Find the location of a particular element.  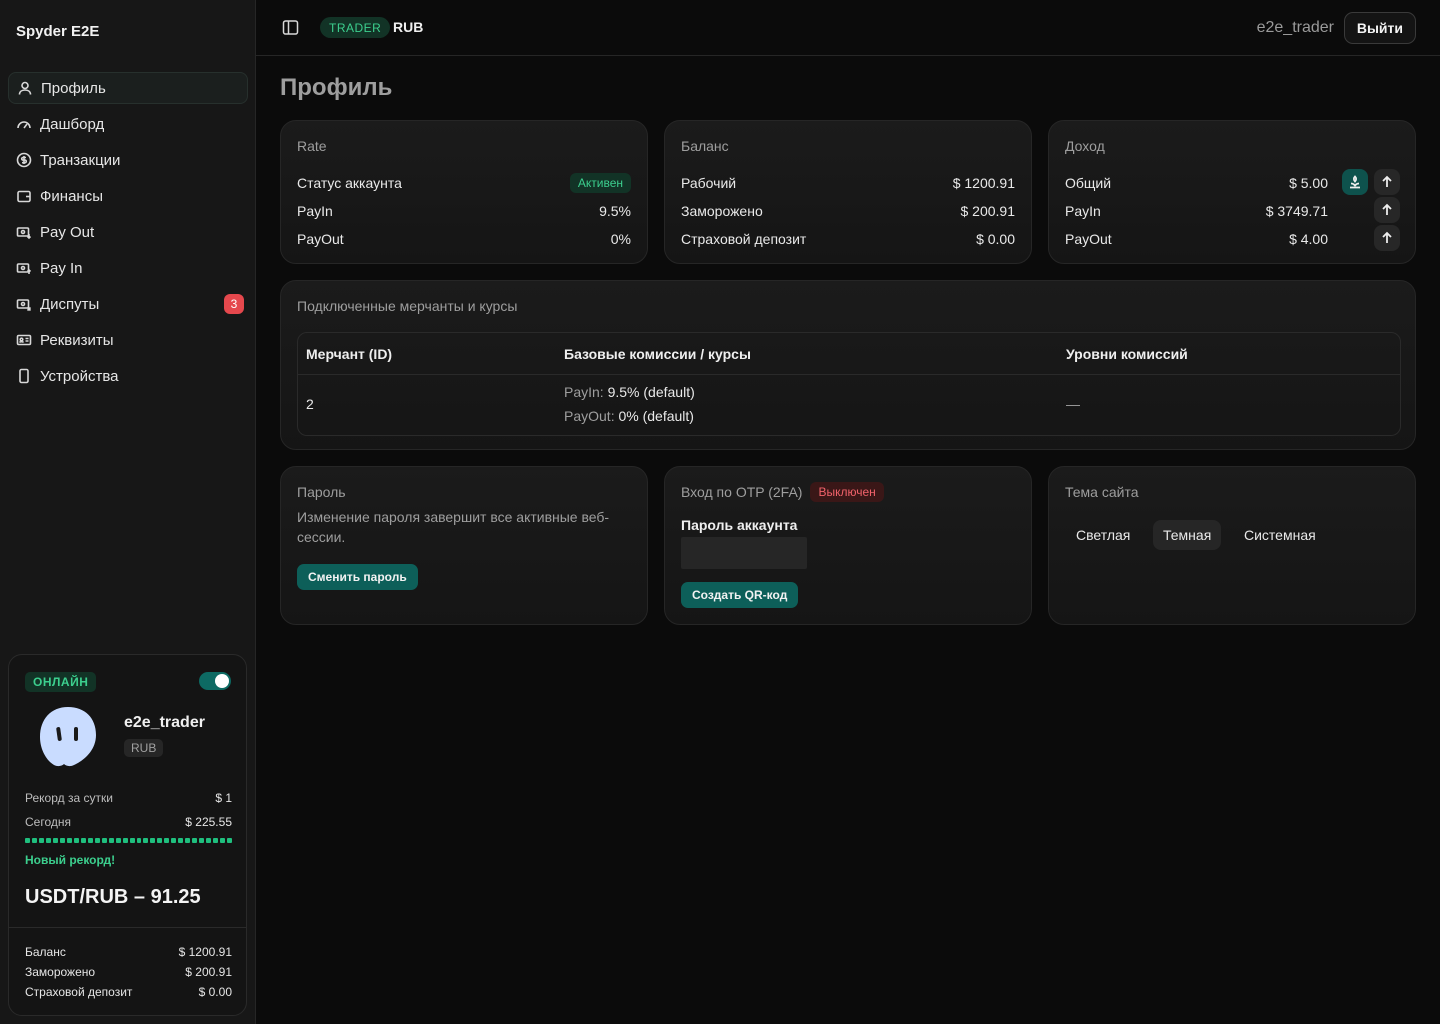

avatar is located at coordinates (68, 737).